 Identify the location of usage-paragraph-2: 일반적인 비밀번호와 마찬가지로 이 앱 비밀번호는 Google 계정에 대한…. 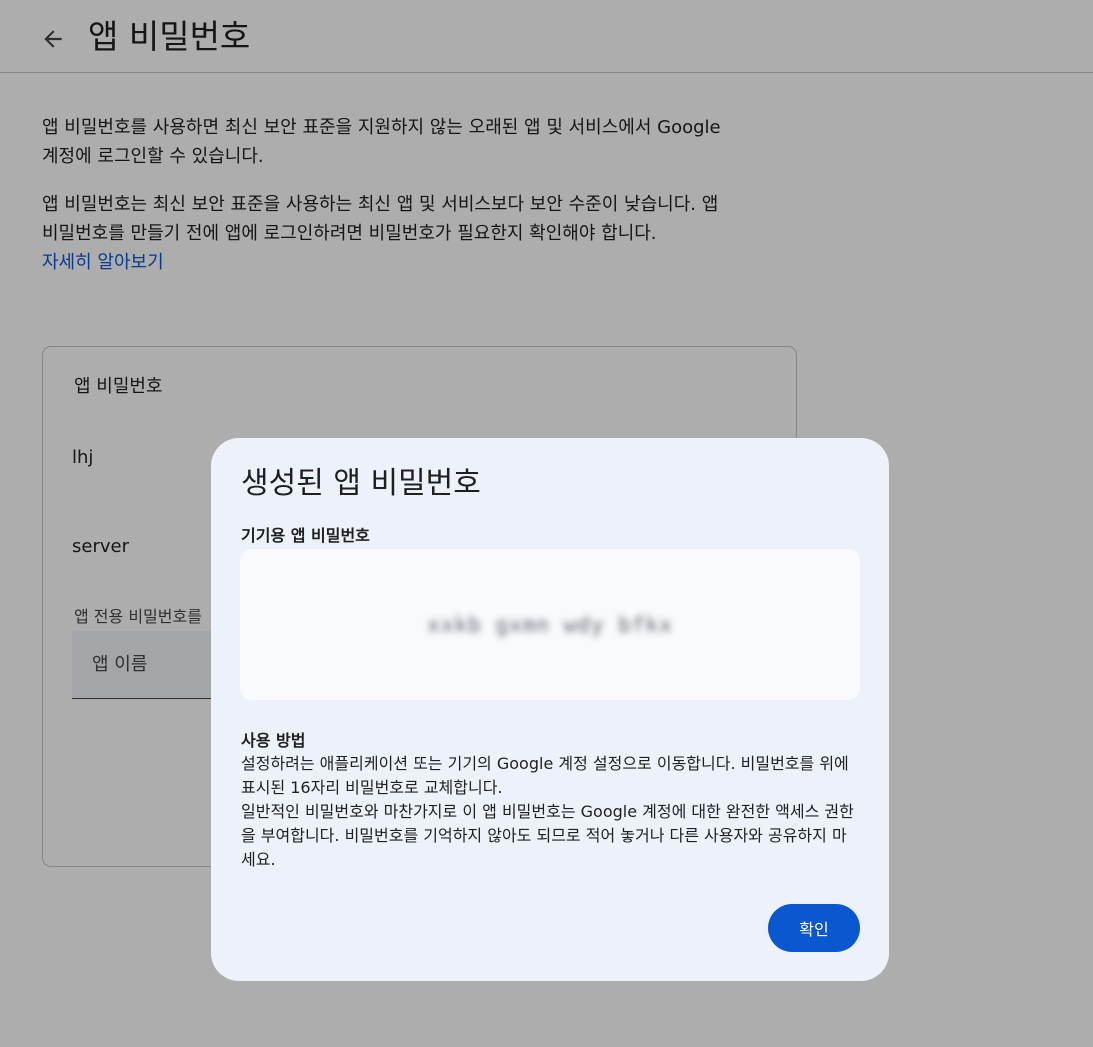
(547, 835).